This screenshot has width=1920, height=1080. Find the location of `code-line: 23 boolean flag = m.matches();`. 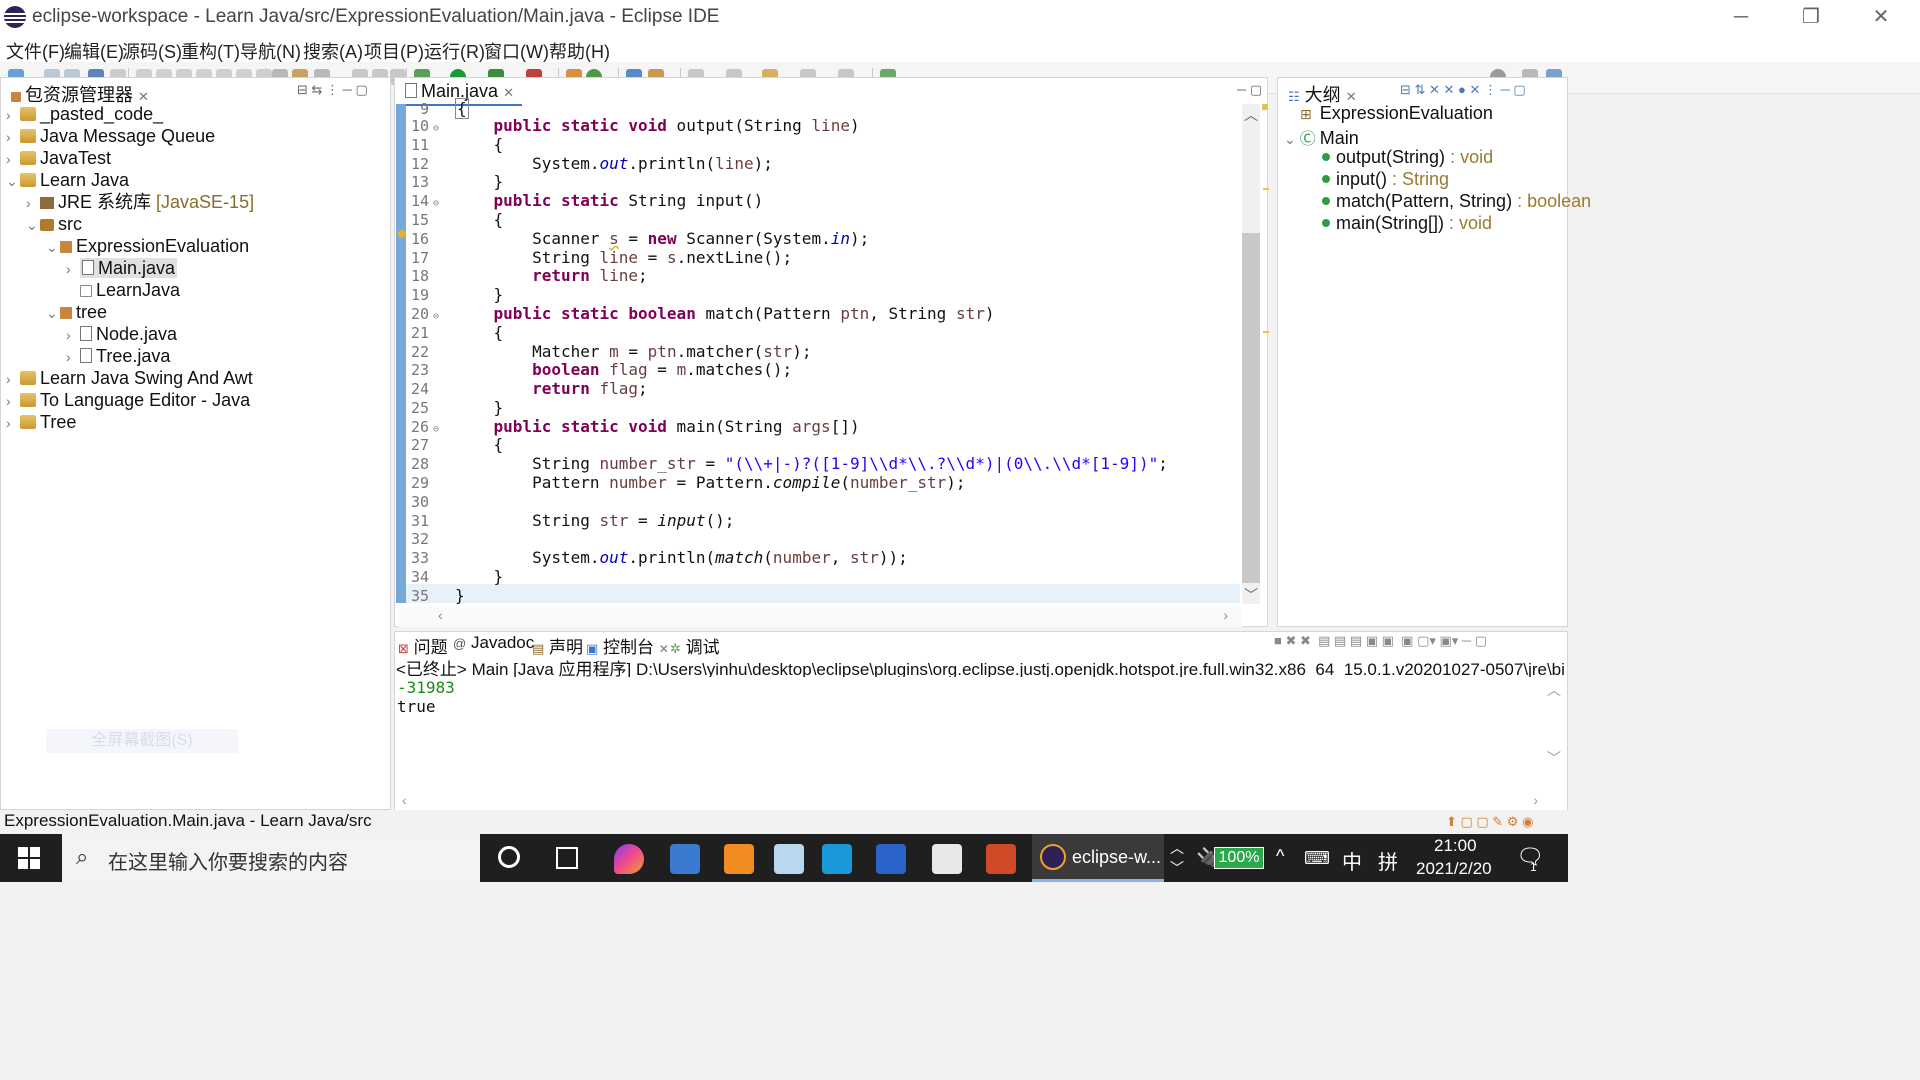

code-line: 23 boolean flag = m.matches(); is located at coordinates (594, 370).